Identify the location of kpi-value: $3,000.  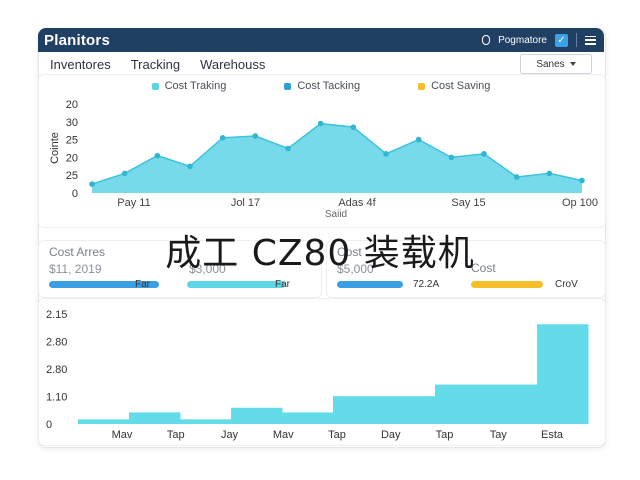
(207, 269).